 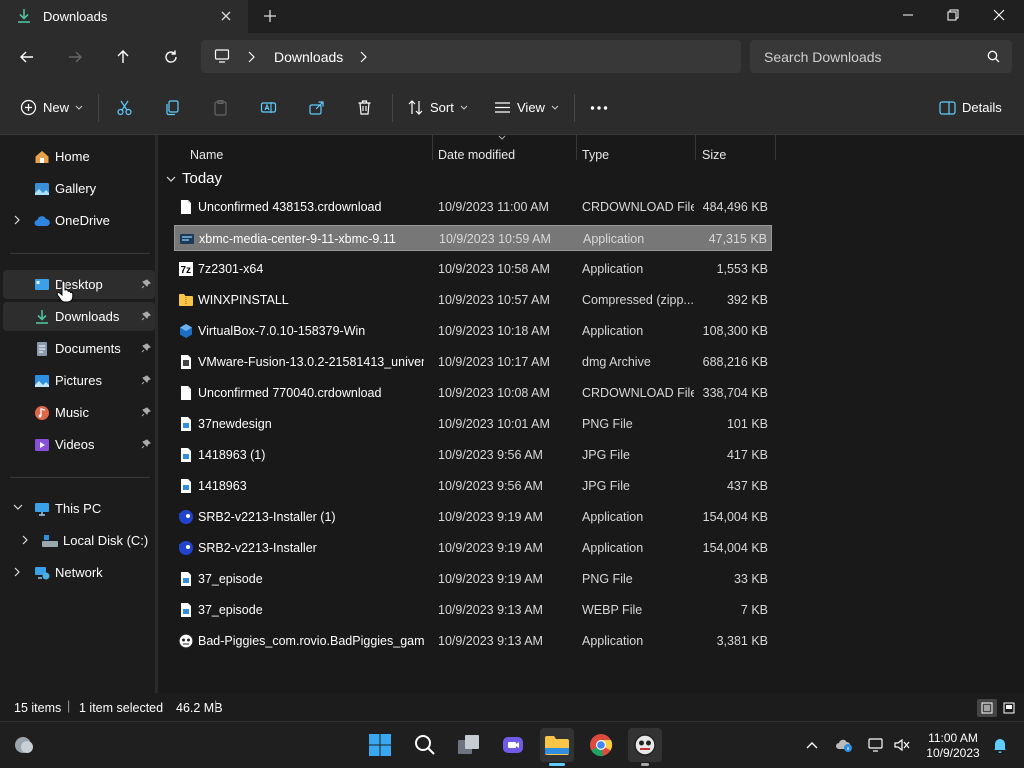 I want to click on teams-chat-button, so click(x=513, y=745).